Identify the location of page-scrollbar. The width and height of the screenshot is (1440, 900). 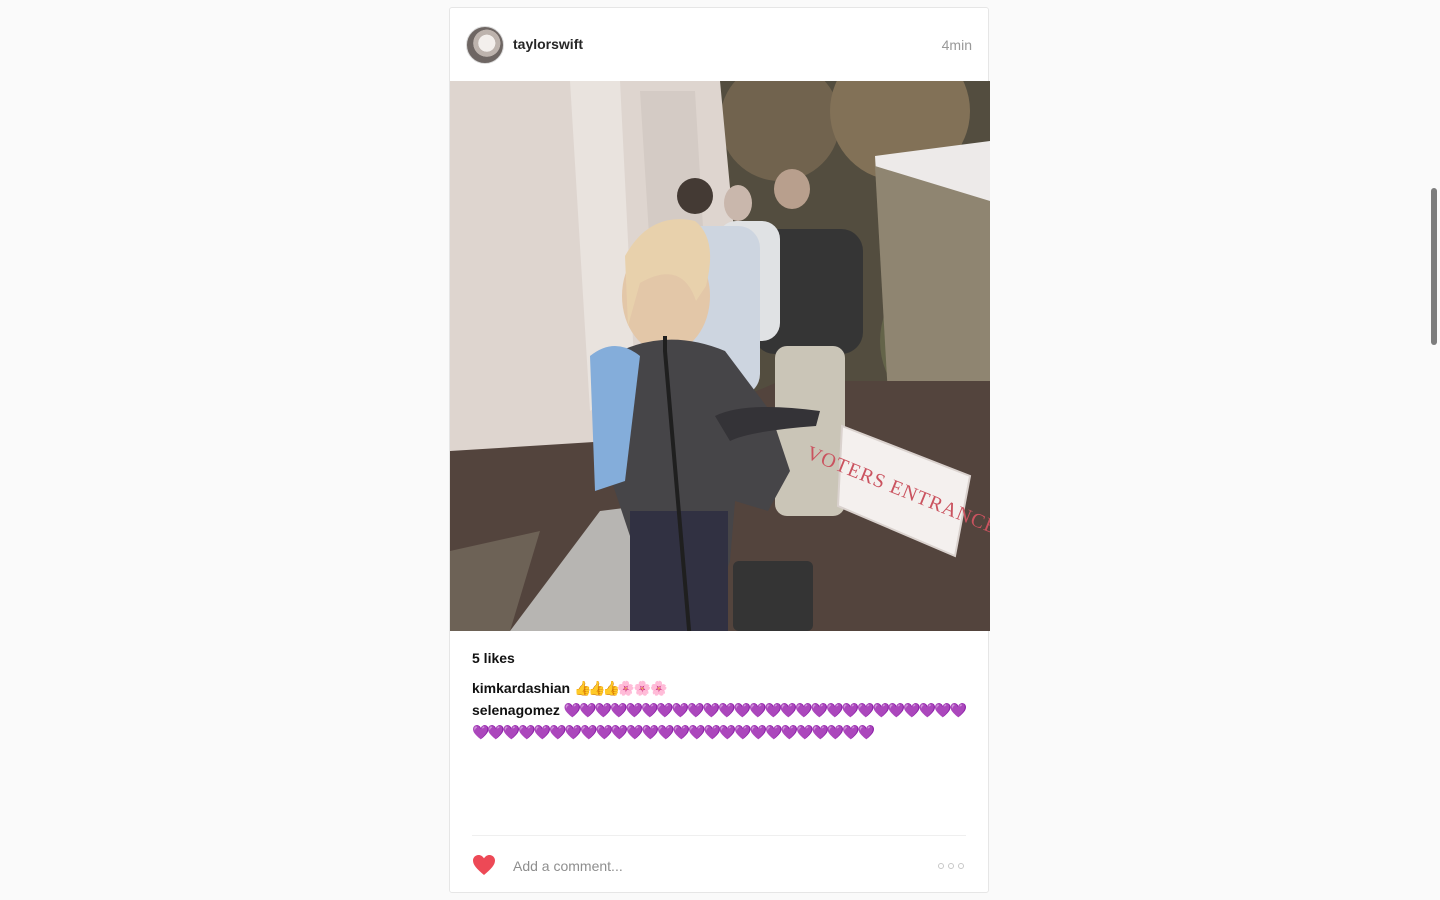
(1434, 266).